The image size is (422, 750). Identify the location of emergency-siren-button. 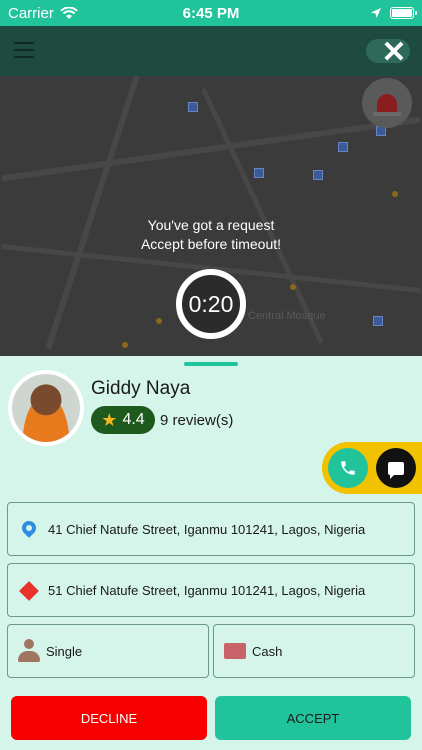
(387, 103).